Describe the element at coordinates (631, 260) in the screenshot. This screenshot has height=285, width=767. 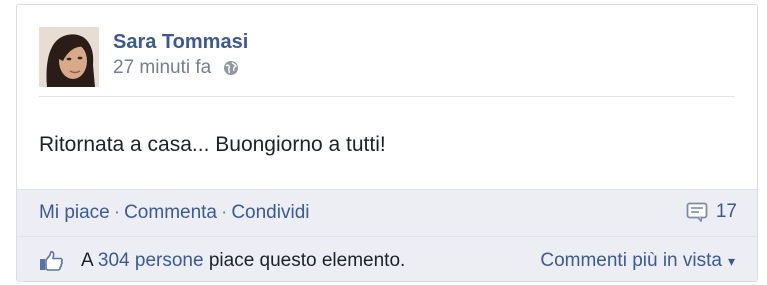
I see `comments-sort-label: Commenti più in vista` at that location.